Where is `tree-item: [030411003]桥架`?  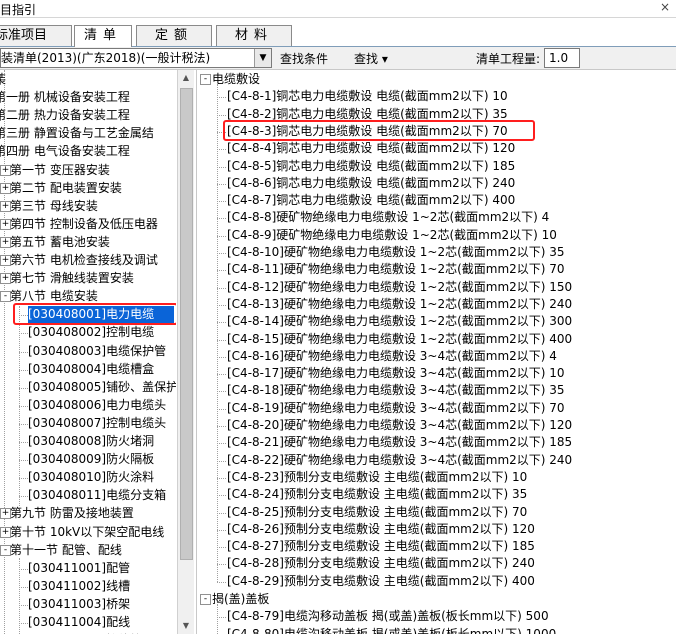
tree-item: [030411003]桥架 is located at coordinates (79, 604).